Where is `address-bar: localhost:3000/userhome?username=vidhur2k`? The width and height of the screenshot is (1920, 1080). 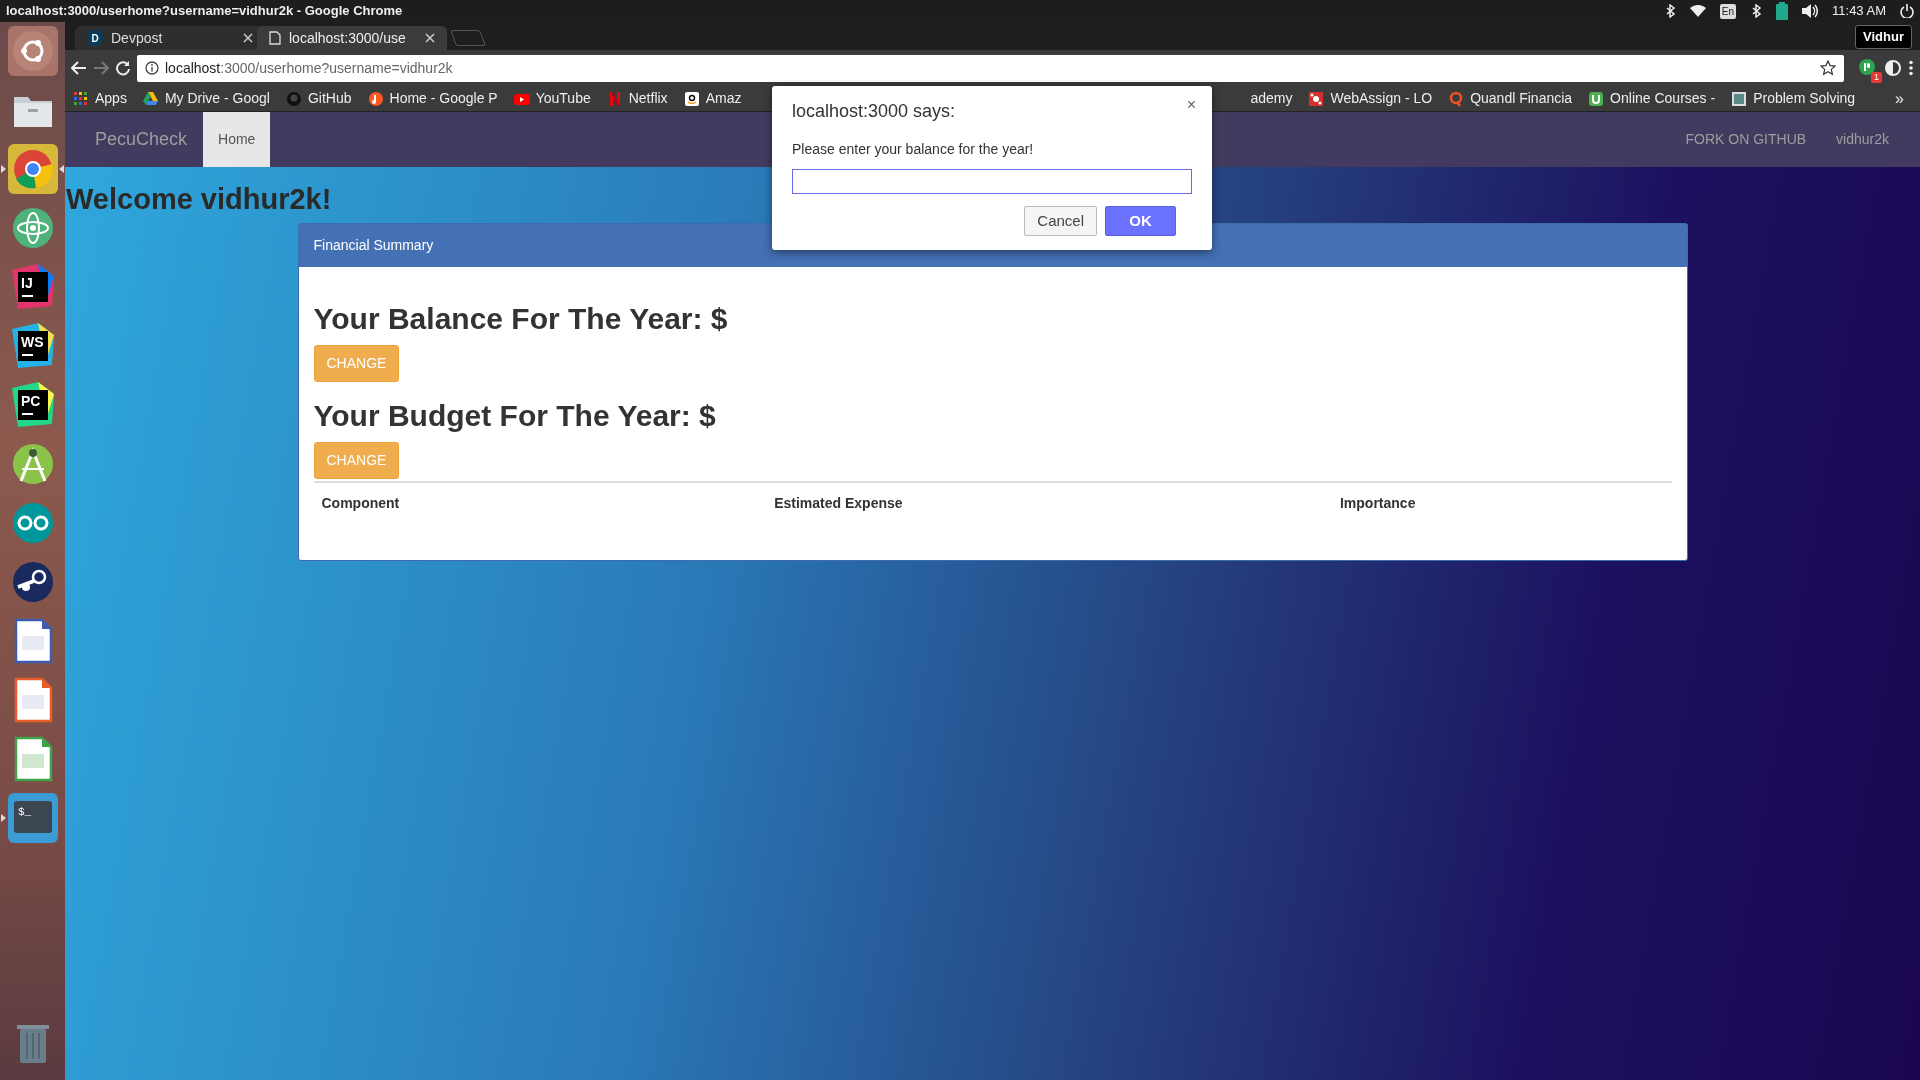 address-bar: localhost:3000/userhome?username=vidhur2k is located at coordinates (990, 68).